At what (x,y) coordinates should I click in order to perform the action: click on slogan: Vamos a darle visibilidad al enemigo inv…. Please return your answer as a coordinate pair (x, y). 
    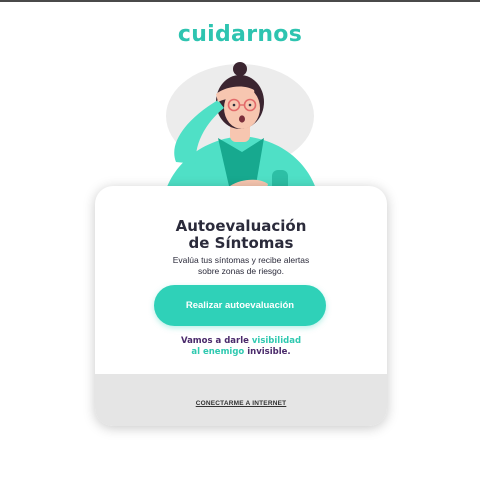
    Looking at the image, I should click on (241, 347).